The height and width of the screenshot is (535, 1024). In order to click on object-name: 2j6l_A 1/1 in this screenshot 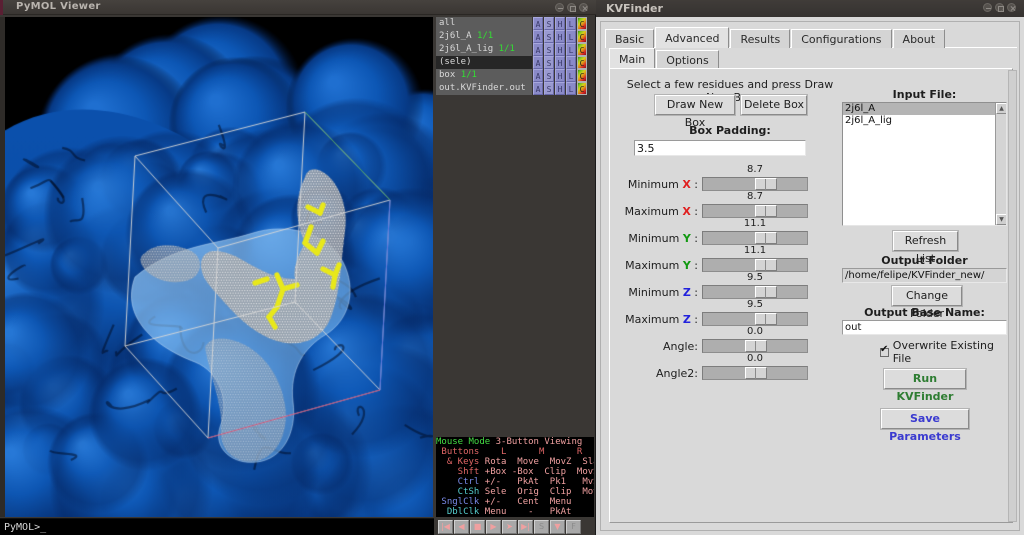, I will do `click(484, 36)`.